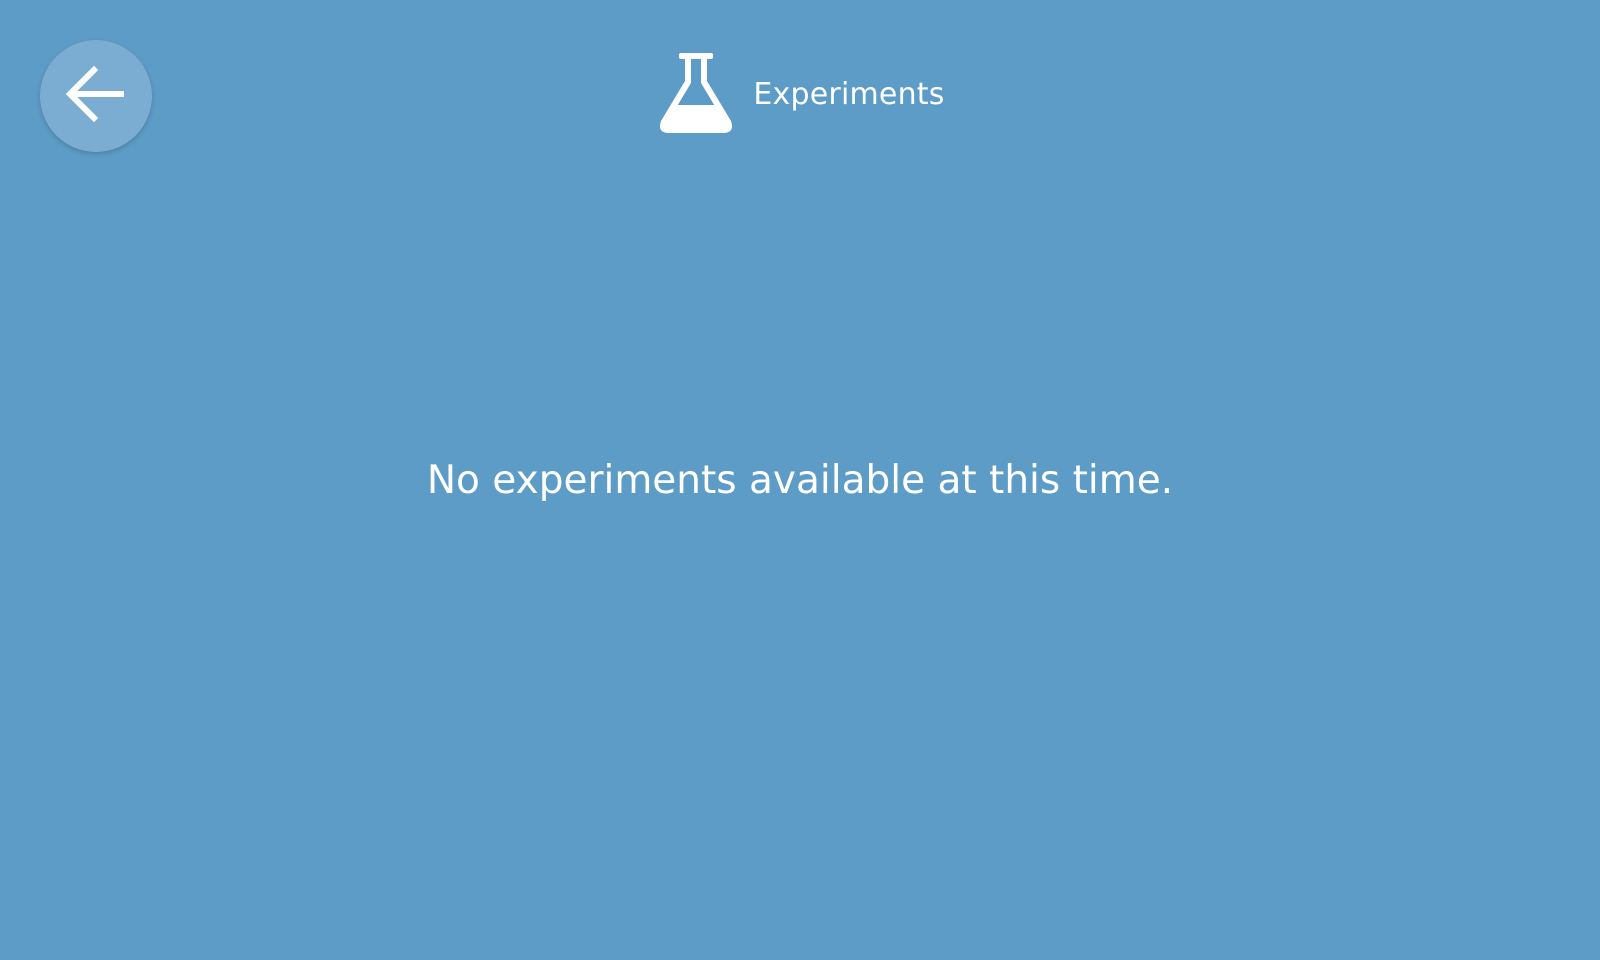  What do you see at coordinates (849, 94) in the screenshot?
I see `page-title: Experiments` at bounding box center [849, 94].